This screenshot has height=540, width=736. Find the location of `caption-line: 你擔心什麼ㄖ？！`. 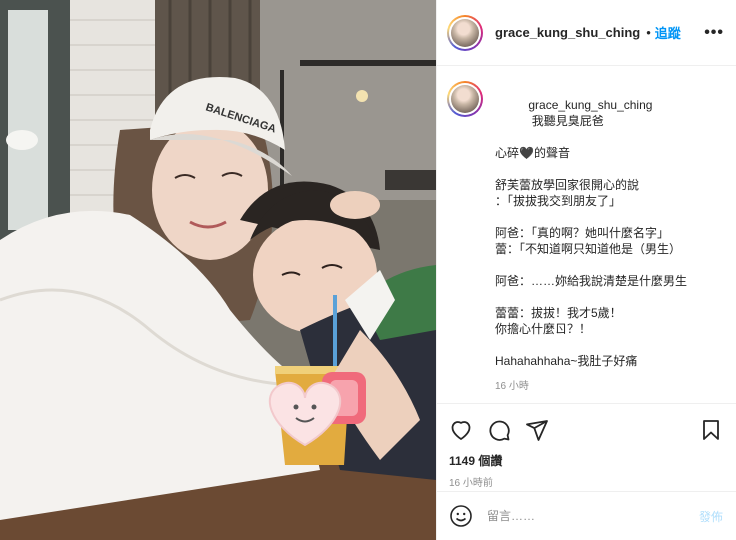

caption-line: 你擔心什麼ㄖ？！ is located at coordinates (543, 329).